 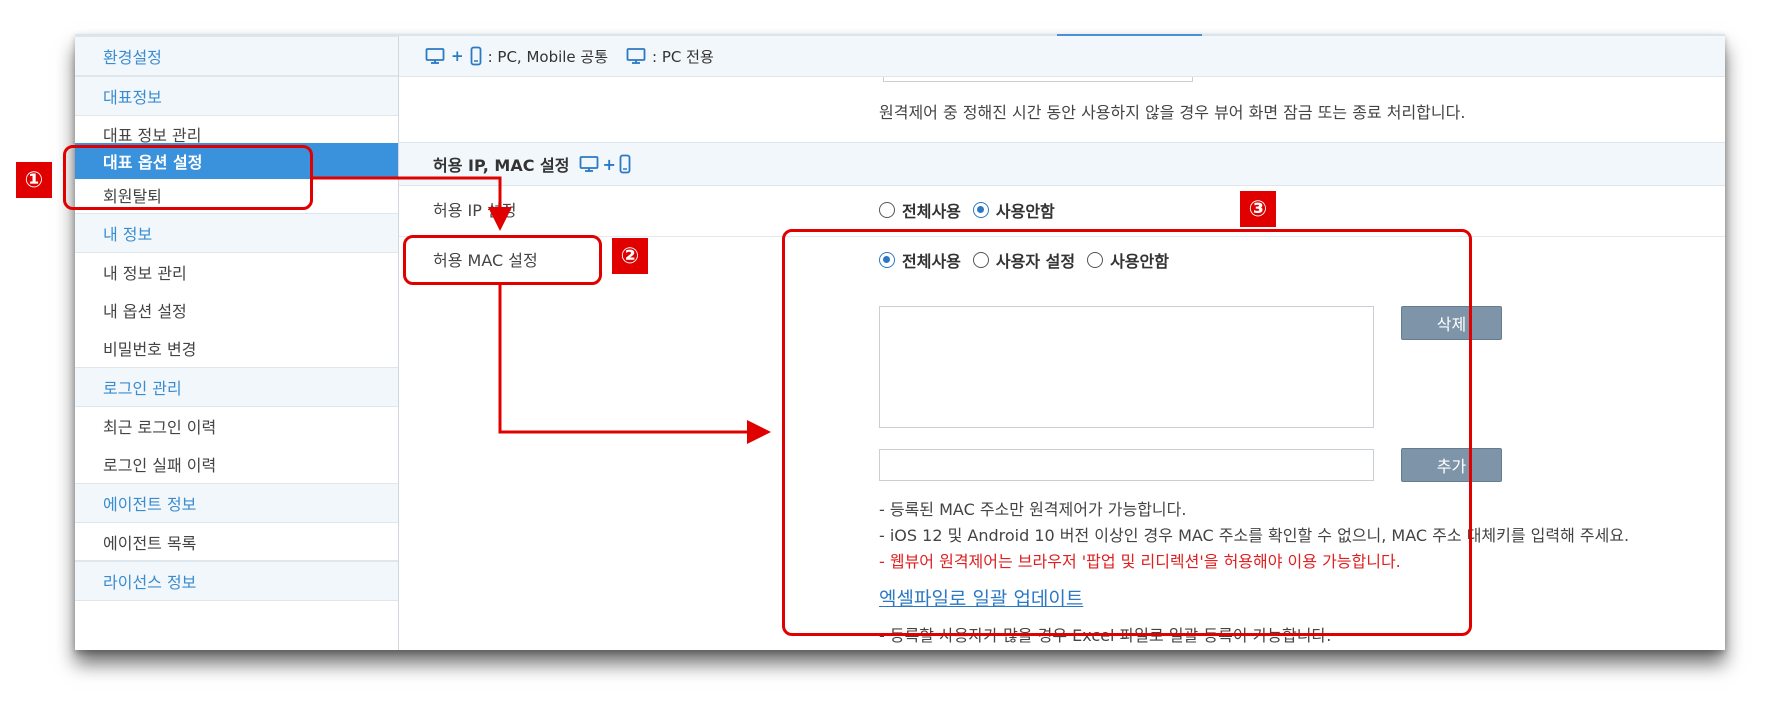 What do you see at coordinates (683, 56) in the screenshot?
I see `legend-pc-text: : PC 전용` at bounding box center [683, 56].